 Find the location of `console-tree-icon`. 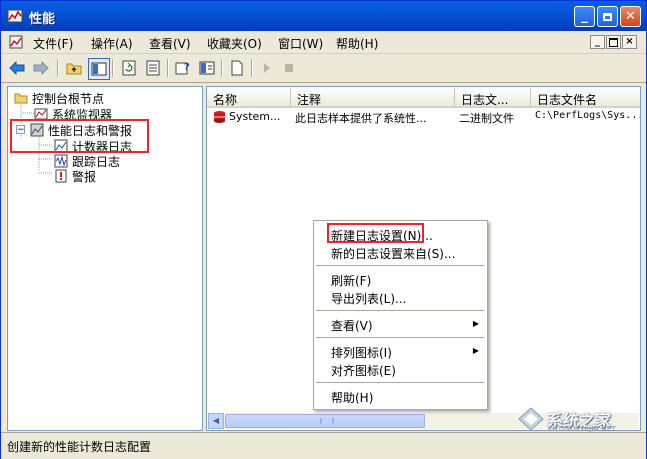

console-tree-icon is located at coordinates (99, 69).